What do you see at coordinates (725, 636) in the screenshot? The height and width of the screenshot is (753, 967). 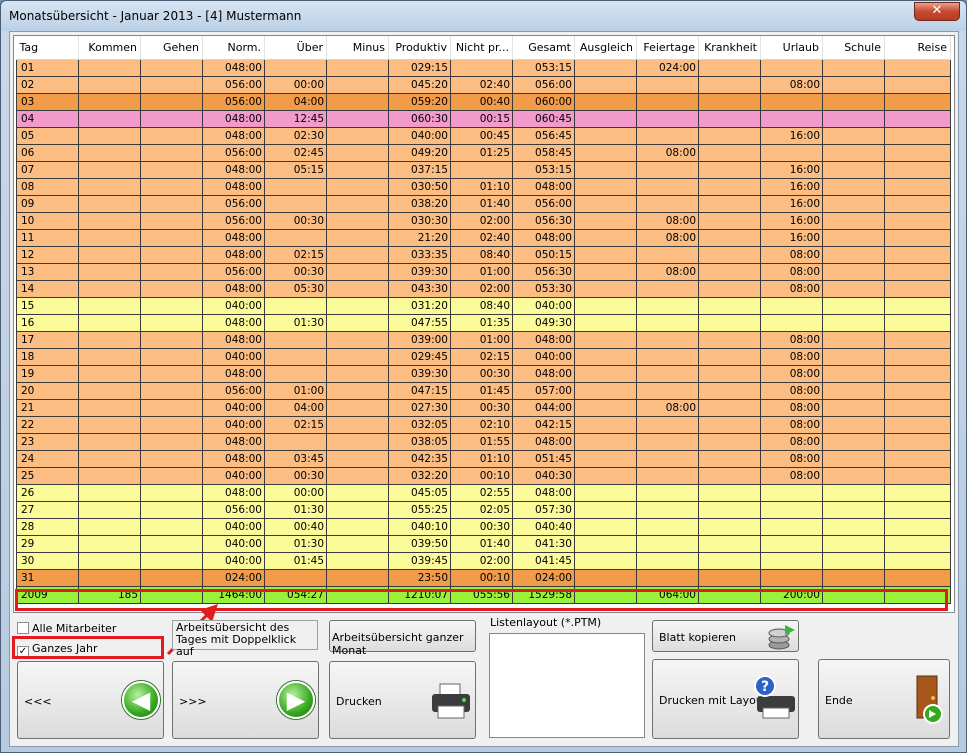 I see `copy-sheet-button: Blatt kopieren` at bounding box center [725, 636].